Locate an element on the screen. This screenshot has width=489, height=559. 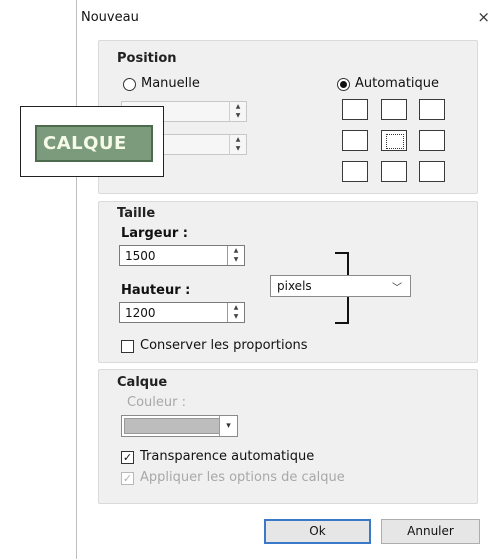
close-icon: × is located at coordinates (483, 17).